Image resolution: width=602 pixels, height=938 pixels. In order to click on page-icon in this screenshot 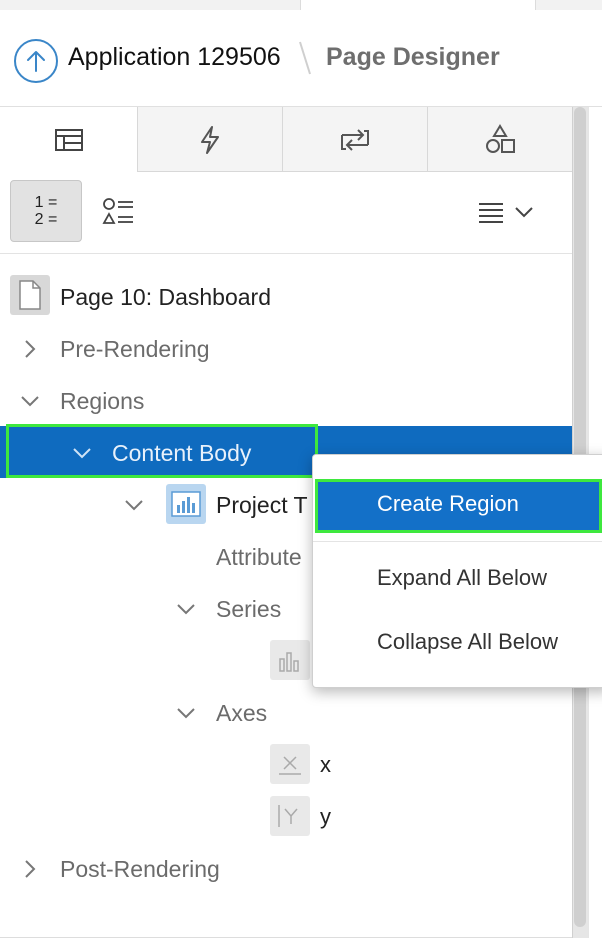, I will do `click(30, 295)`.